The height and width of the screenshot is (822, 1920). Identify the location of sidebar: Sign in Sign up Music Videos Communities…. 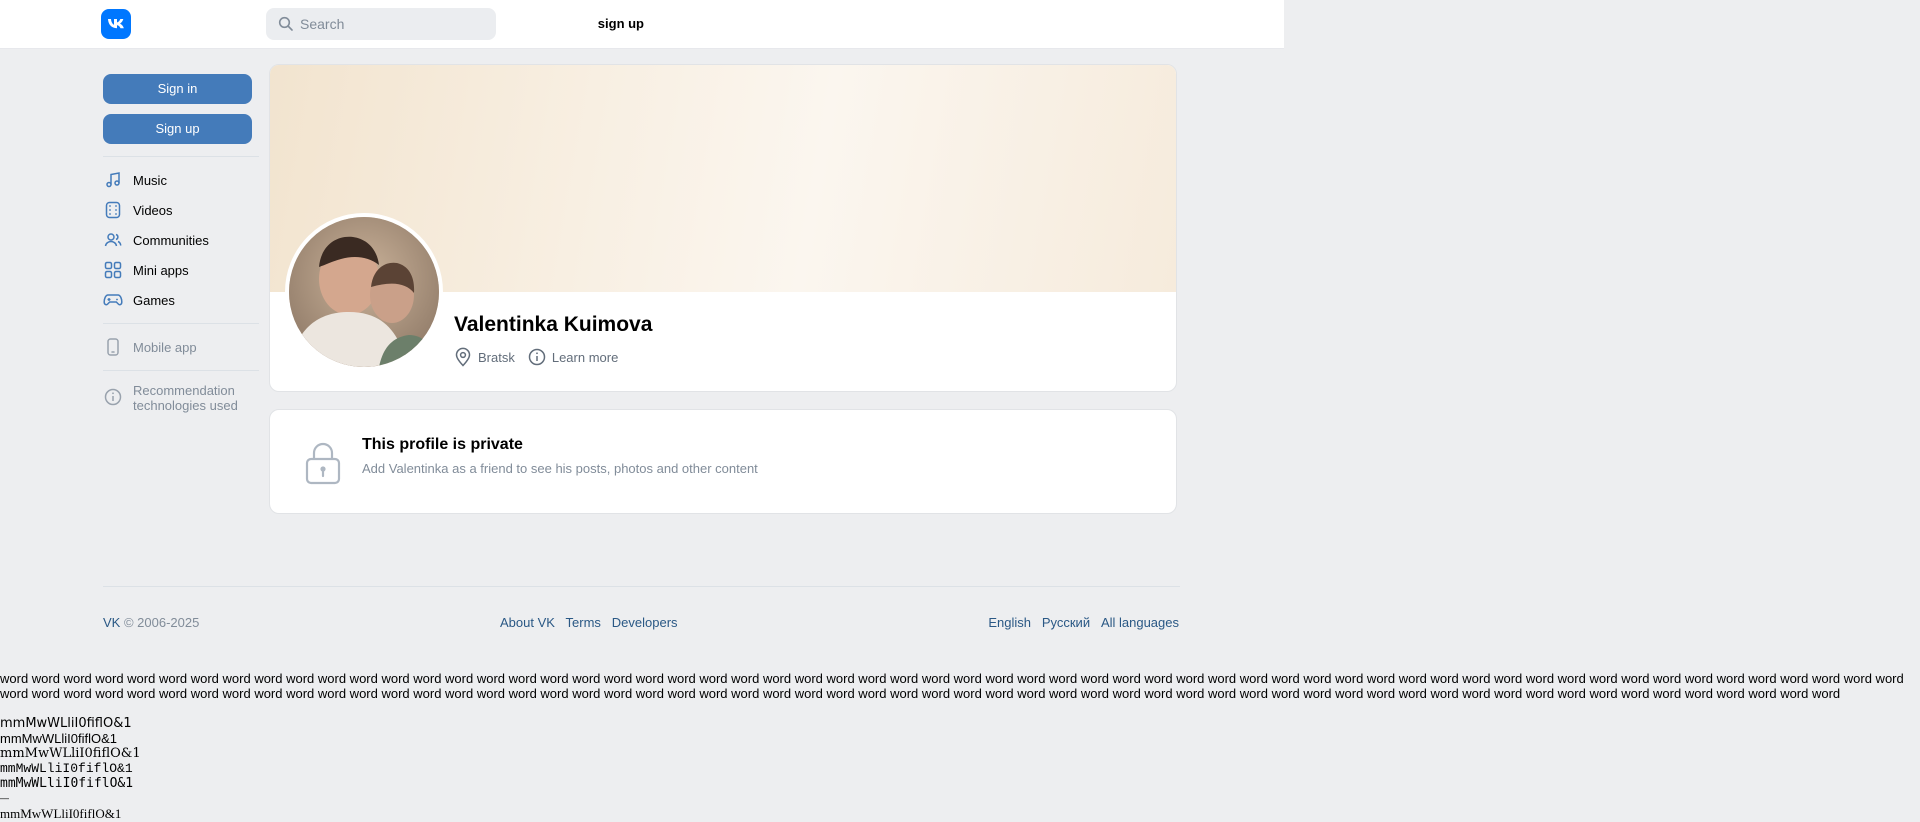
(181, 243).